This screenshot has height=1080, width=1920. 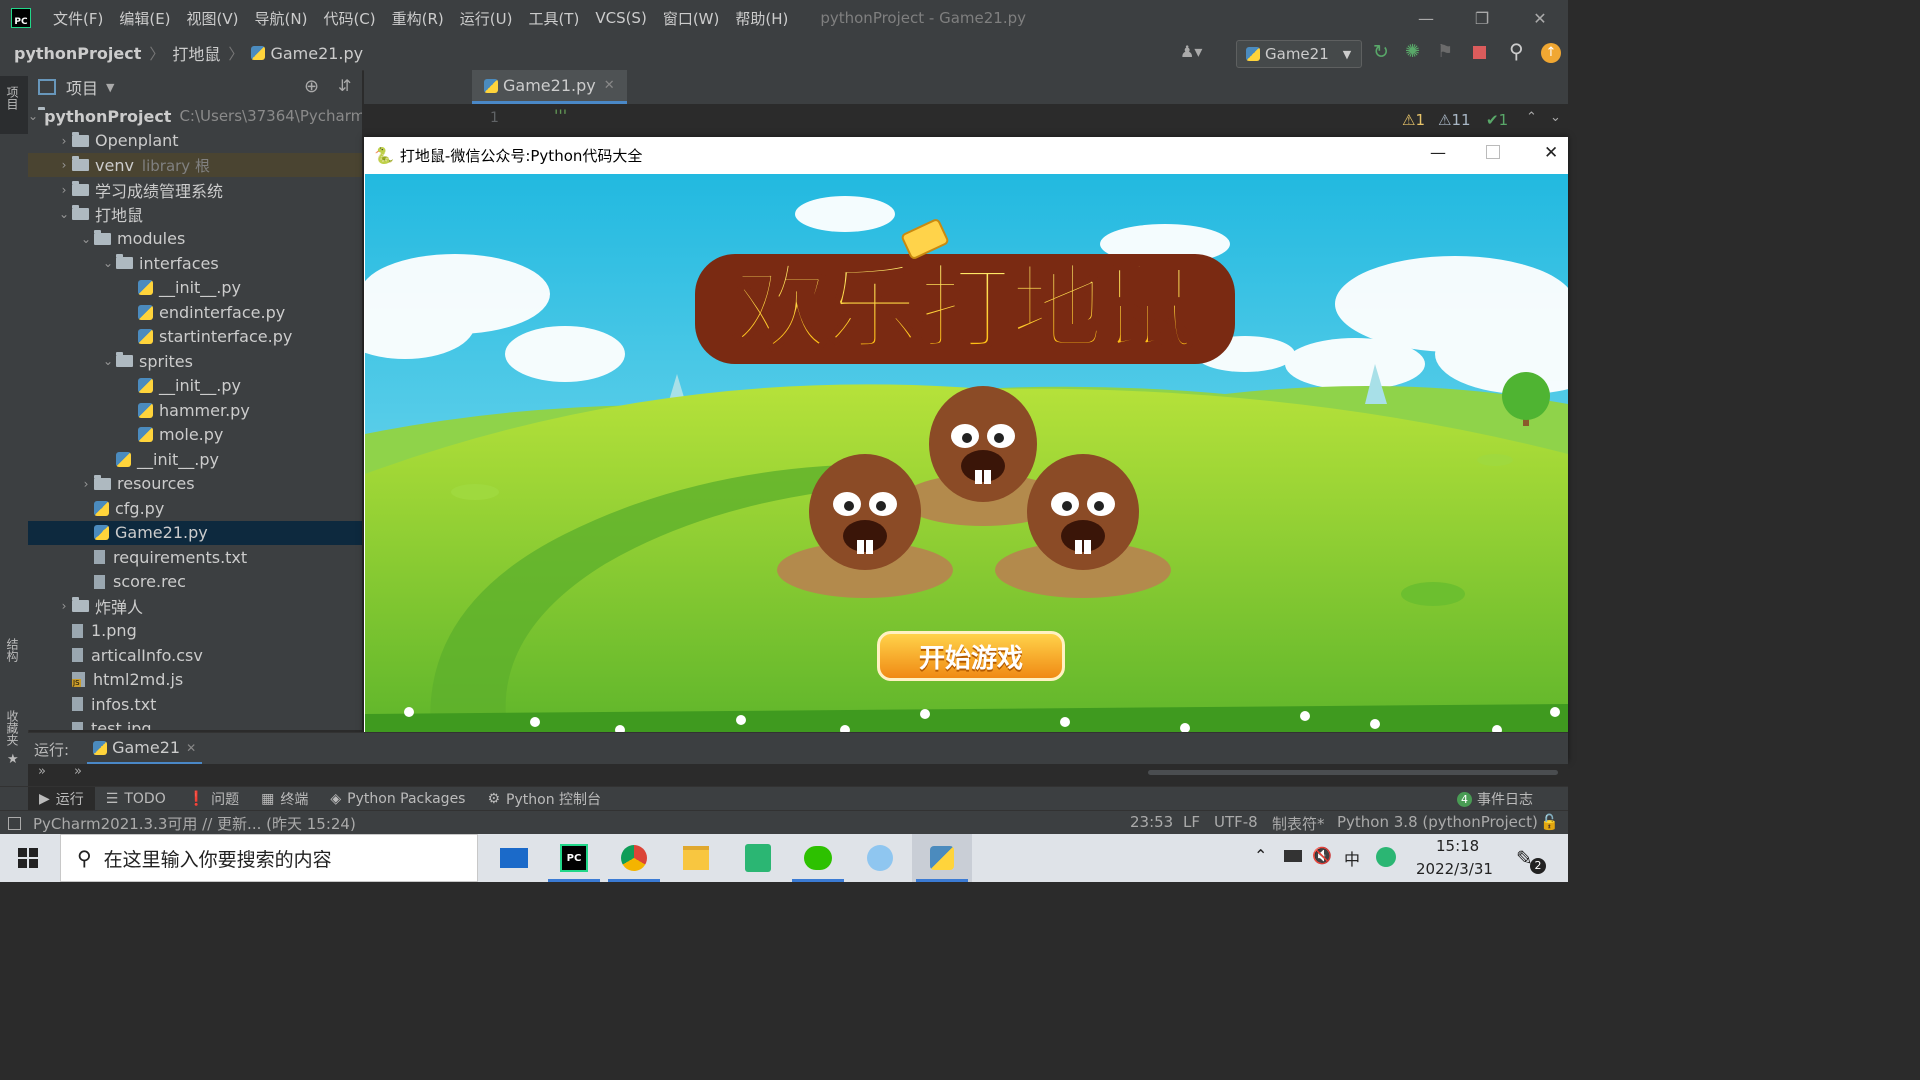 What do you see at coordinates (1426, 18) in the screenshot?
I see `minimize-icon: —` at bounding box center [1426, 18].